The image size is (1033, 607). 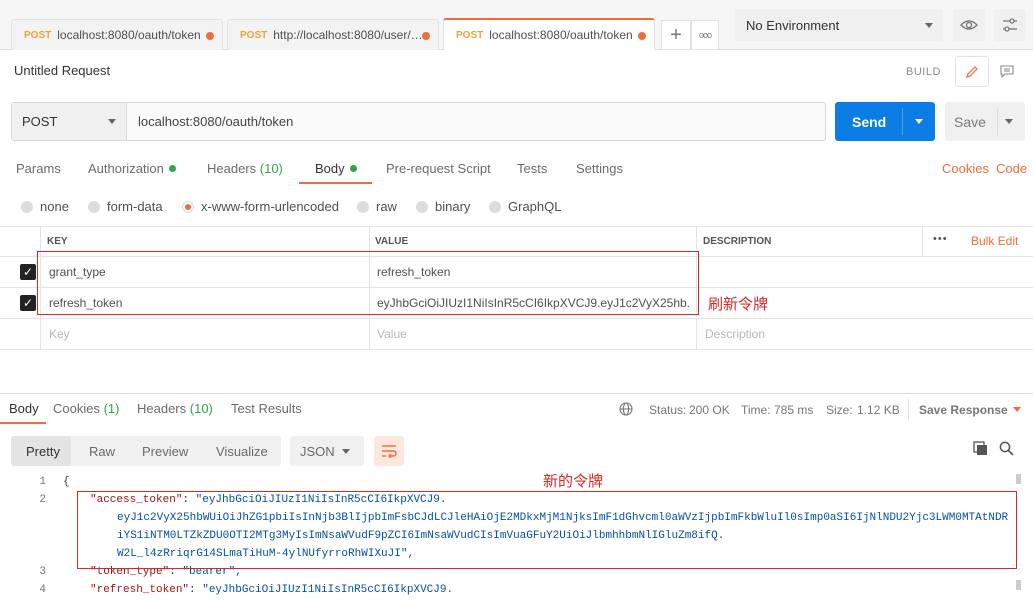 What do you see at coordinates (117, 34) in the screenshot?
I see `request-tab: POST localhost:8080/oauth/token` at bounding box center [117, 34].